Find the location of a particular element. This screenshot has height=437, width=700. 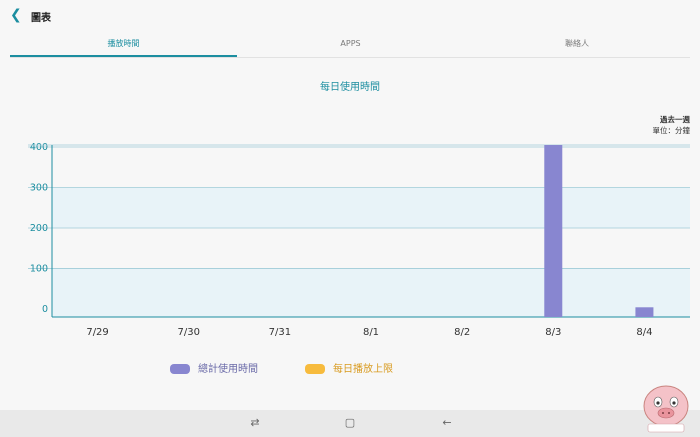

tab-play-time: 播放時間 is located at coordinates (123, 44).